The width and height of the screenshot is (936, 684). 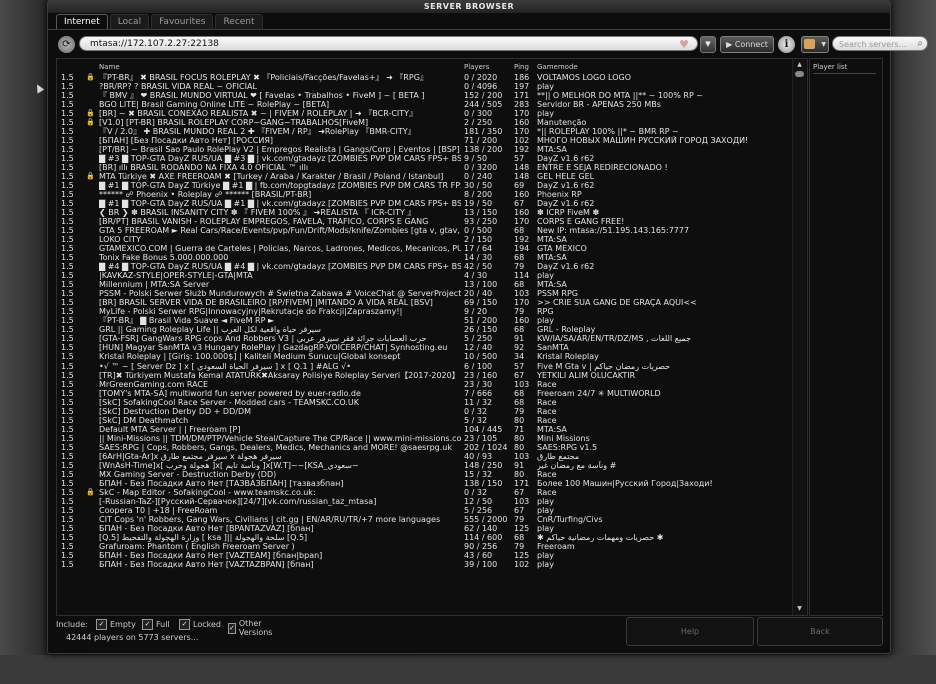 I want to click on filter-other-versions: ✓ Other Versions, so click(x=252, y=628).